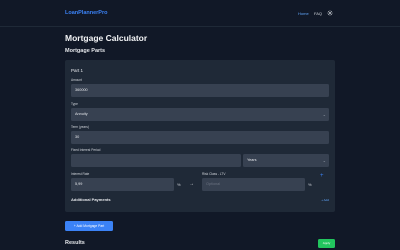  I want to click on results-apply-button: Apply, so click(326, 243).